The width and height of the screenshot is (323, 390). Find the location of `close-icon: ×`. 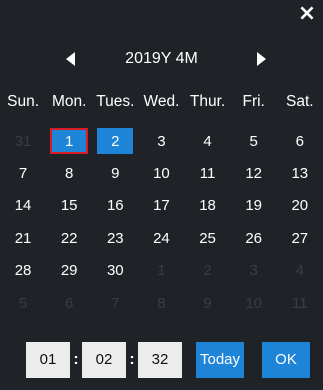

close-icon: × is located at coordinates (307, 14).